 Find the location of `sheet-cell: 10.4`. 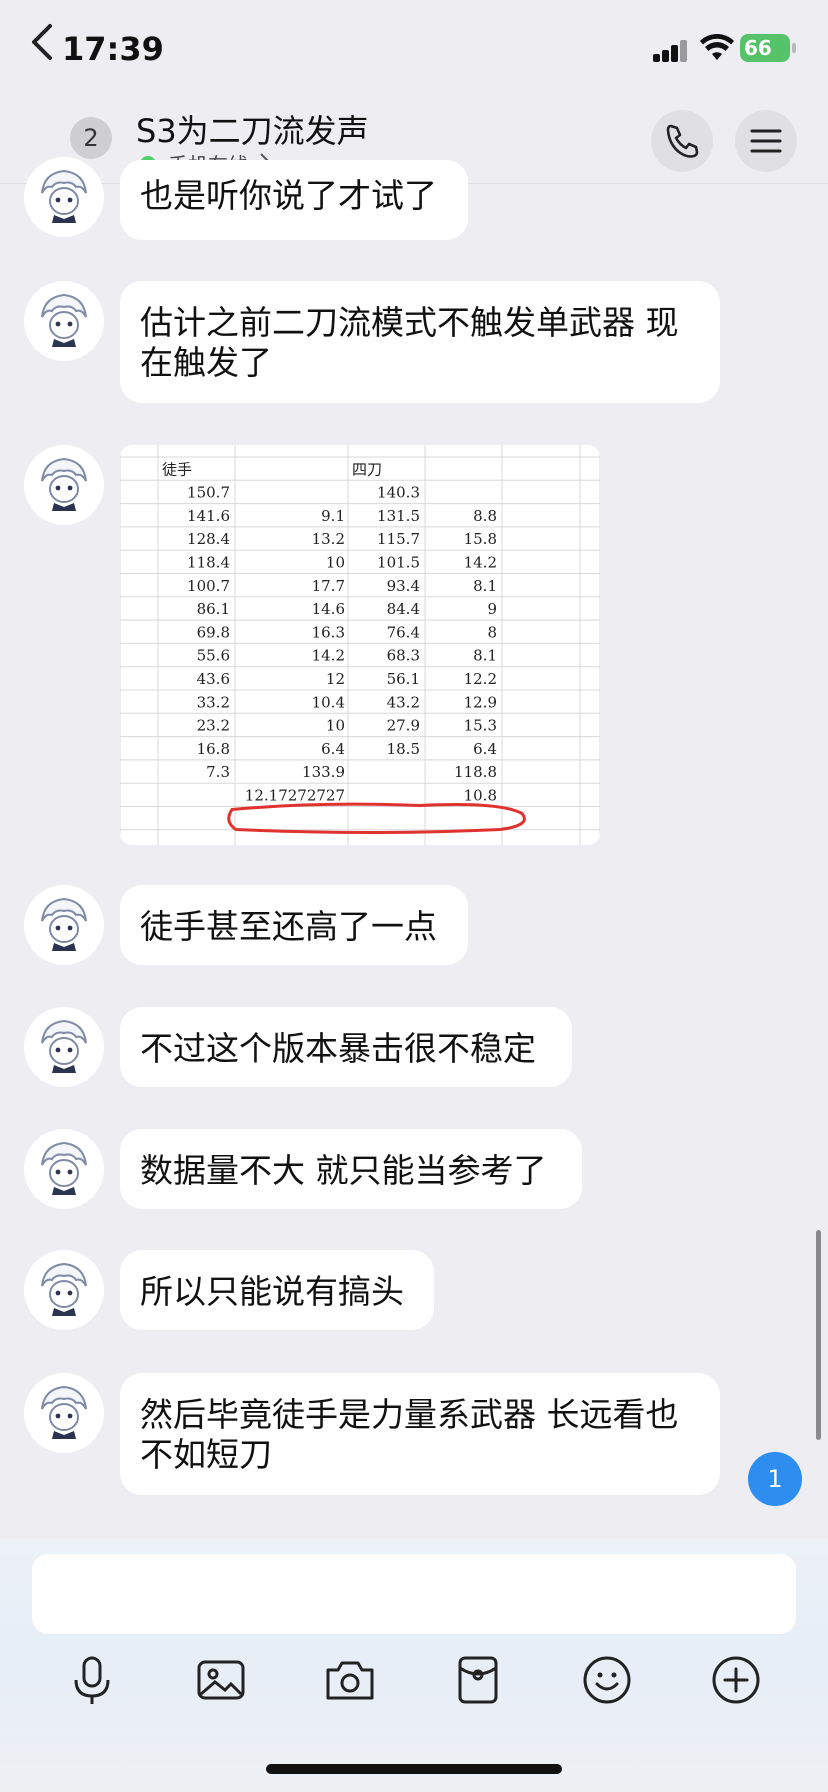

sheet-cell: 10.4 is located at coordinates (328, 702).